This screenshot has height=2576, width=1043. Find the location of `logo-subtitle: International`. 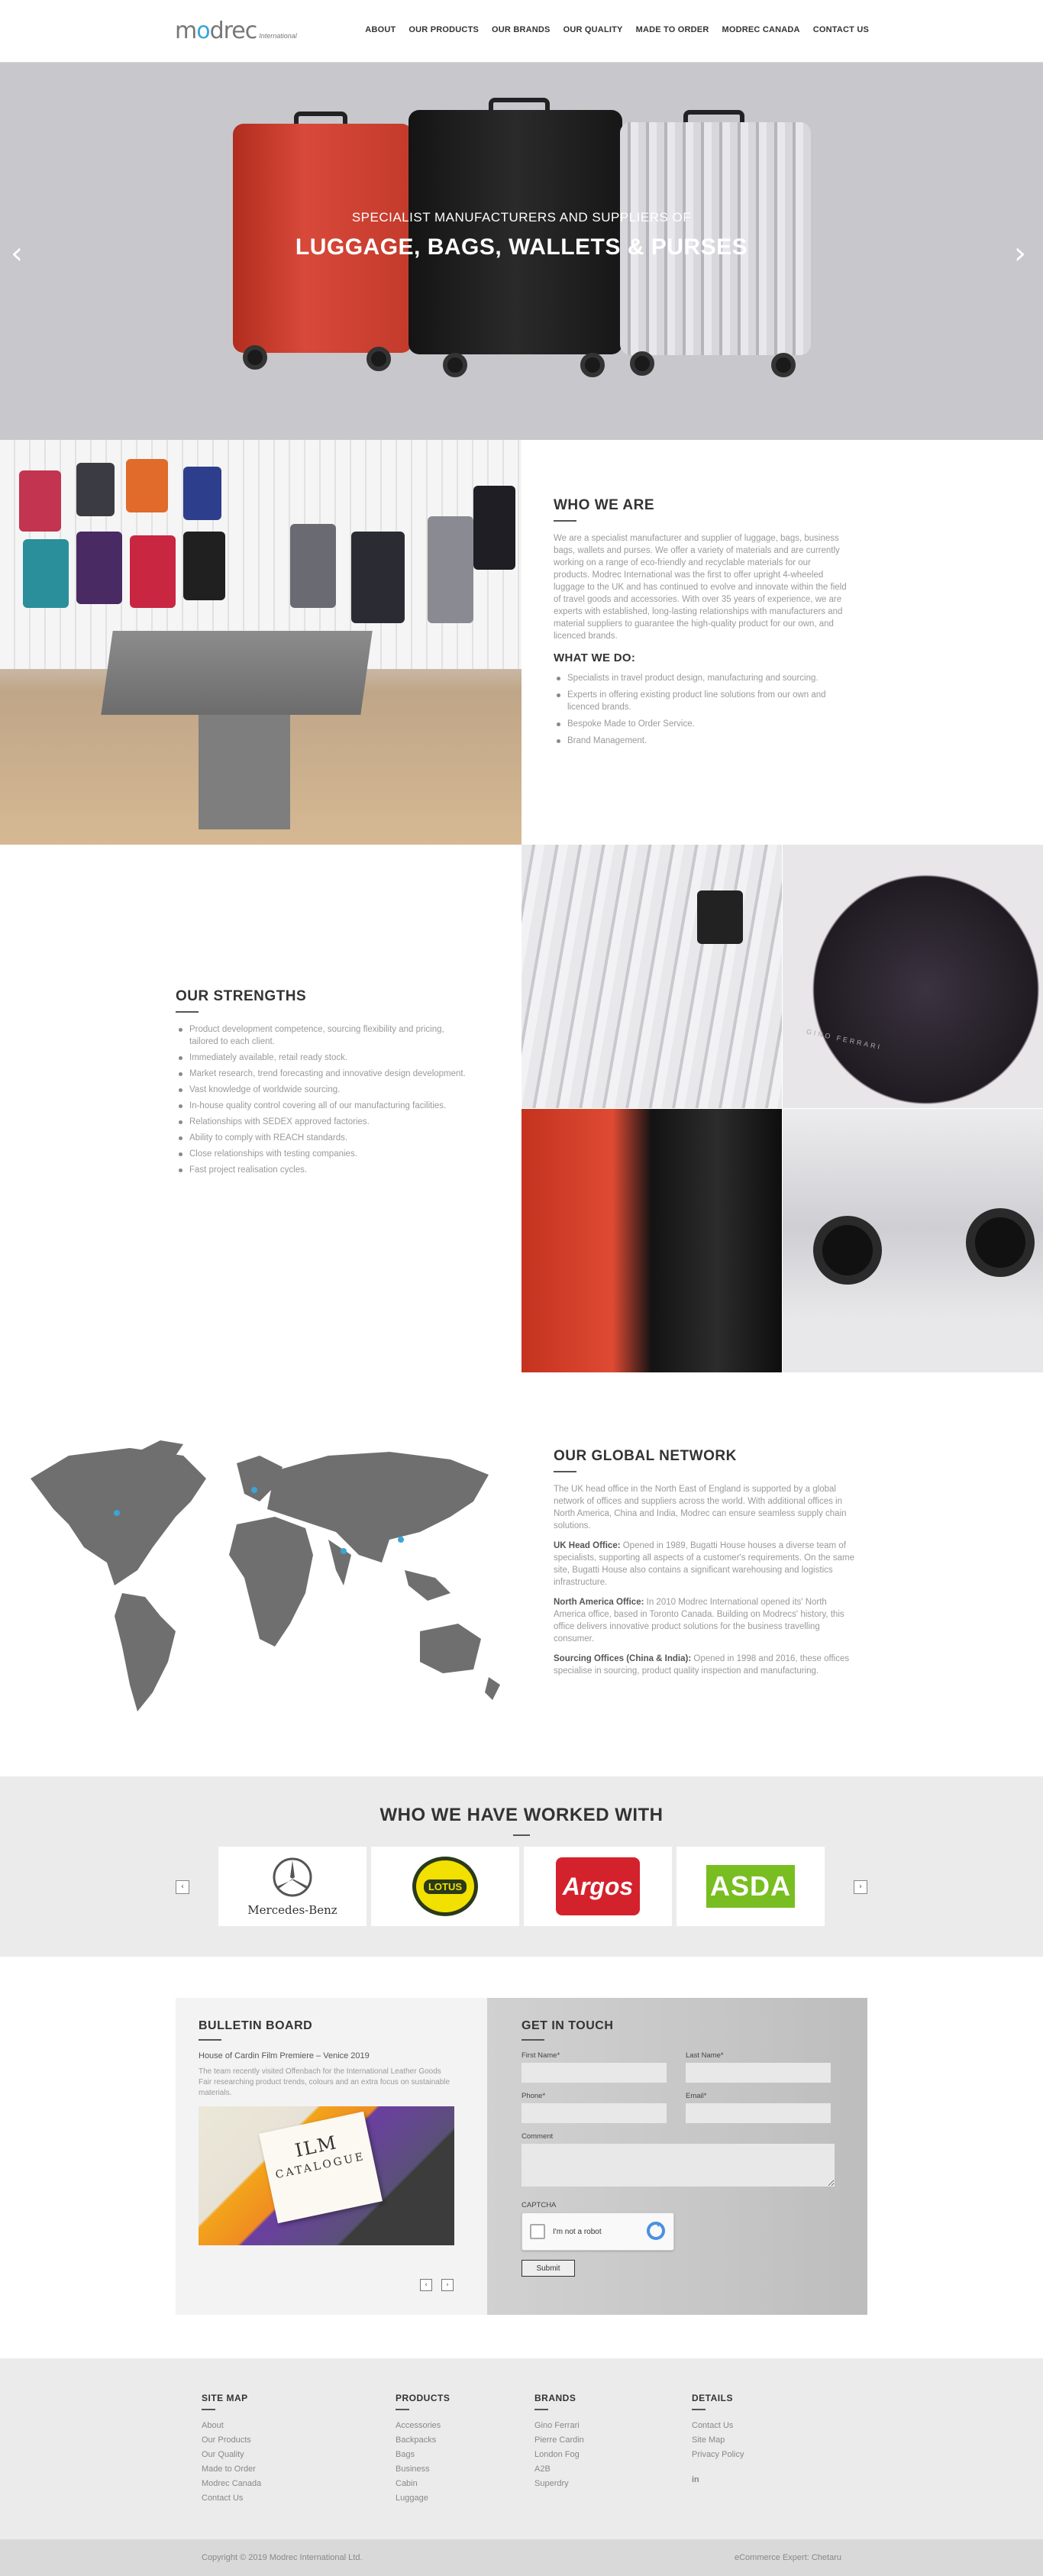

logo-subtitle: International is located at coordinates (278, 36).